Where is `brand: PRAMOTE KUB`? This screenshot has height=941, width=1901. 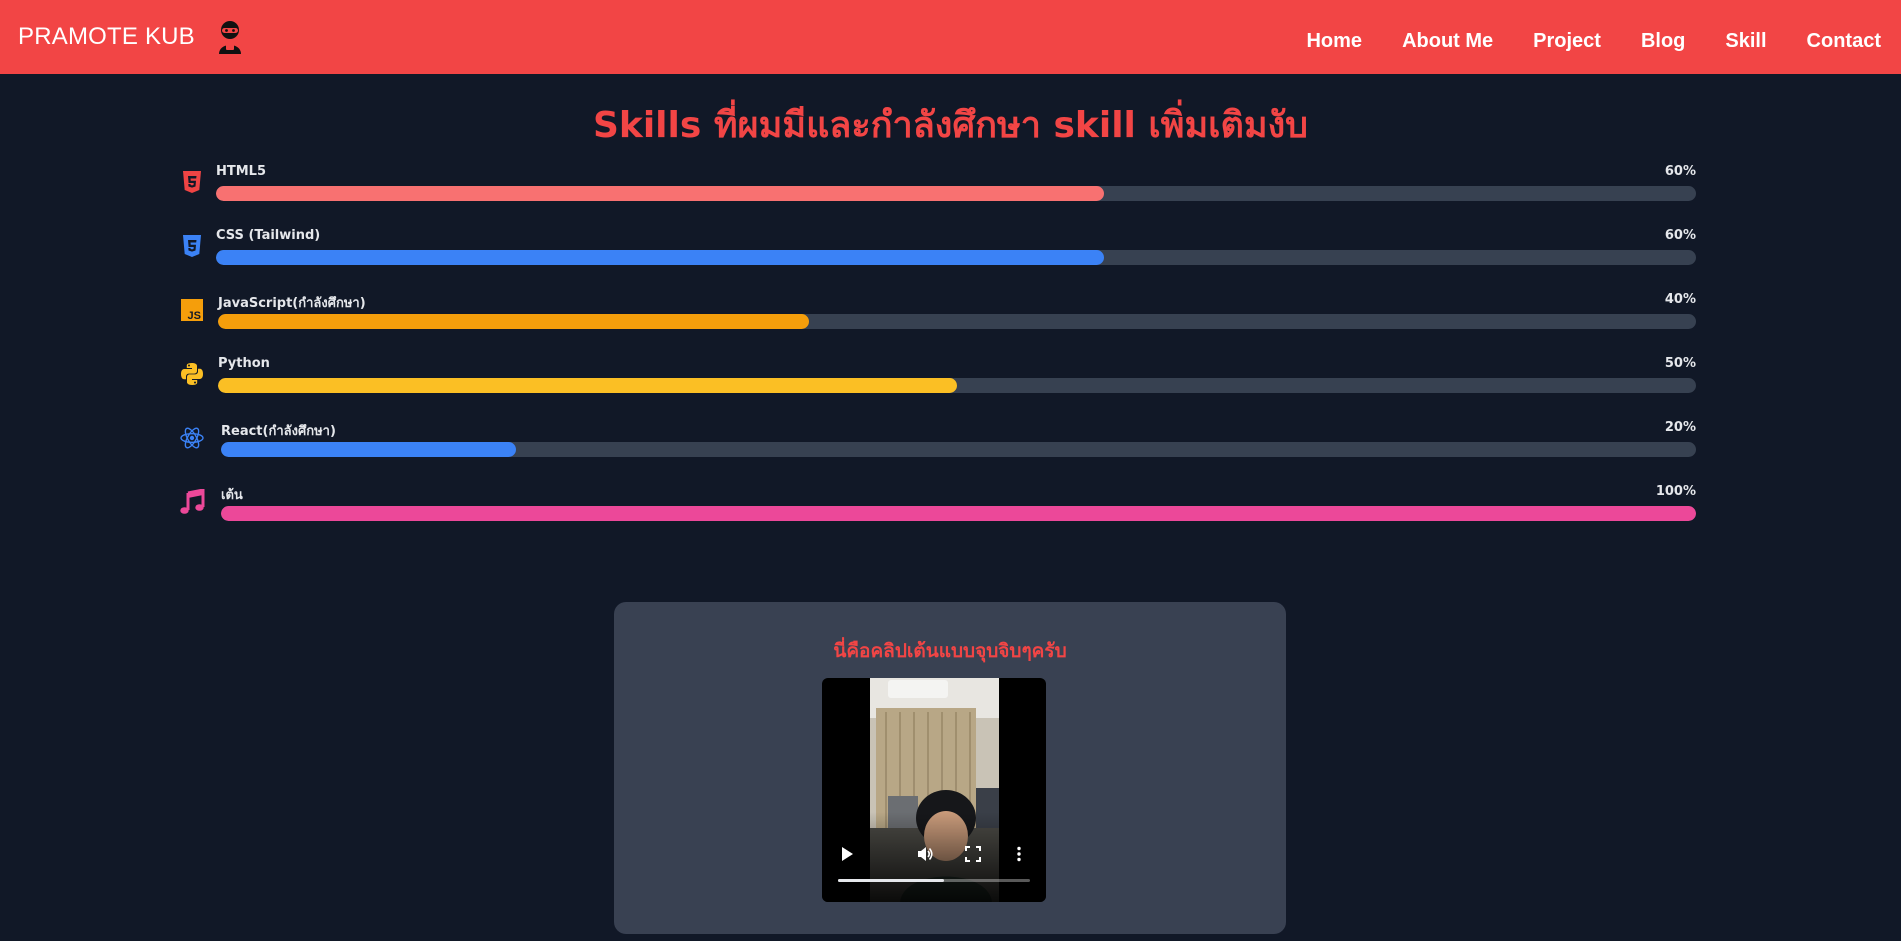 brand: PRAMOTE KUB is located at coordinates (131, 37).